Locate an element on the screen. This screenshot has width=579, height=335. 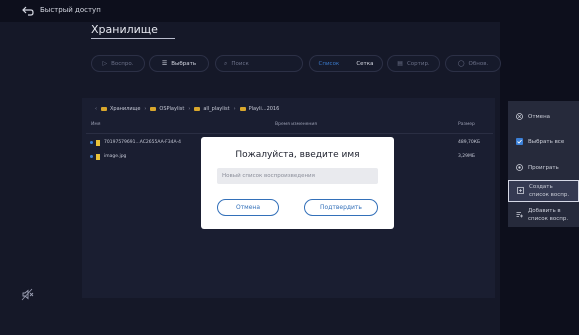
page-title: Хранилище is located at coordinates (124, 29).